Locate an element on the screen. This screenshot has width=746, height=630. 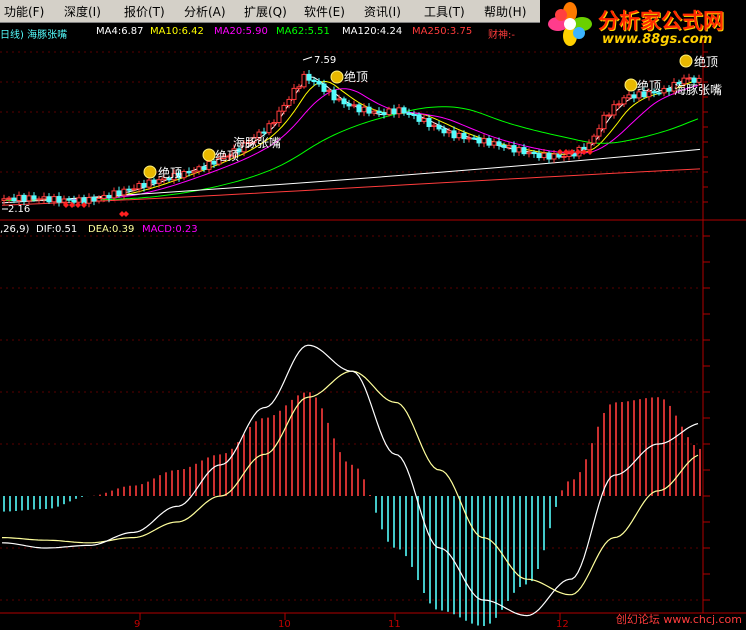
macd-value: MACD:0.23 is located at coordinates (170, 229).